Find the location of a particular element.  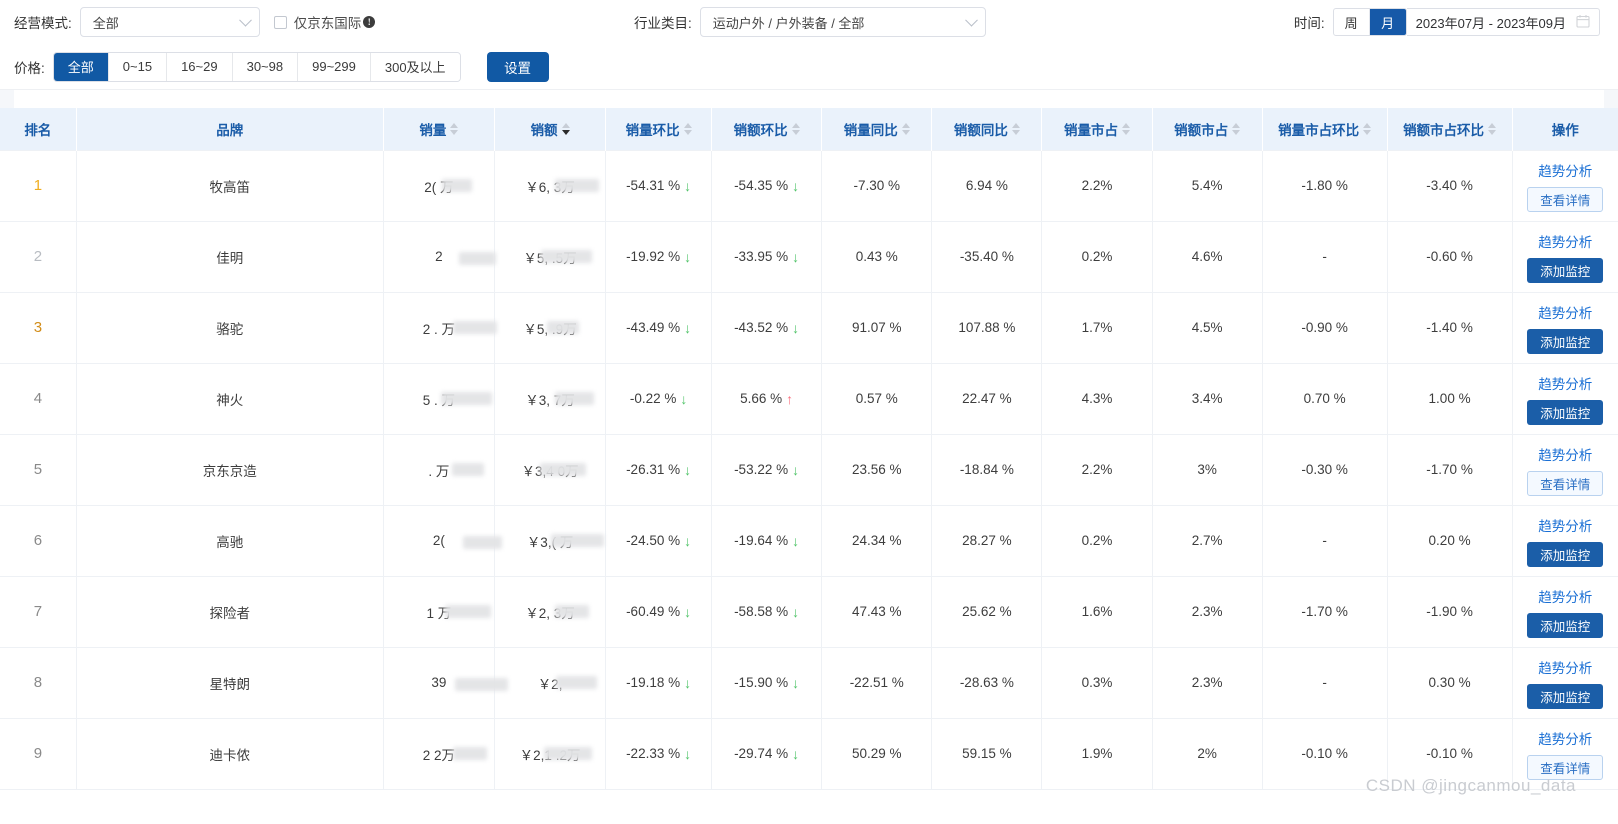

brand-name: 骆驼 is located at coordinates (230, 329).